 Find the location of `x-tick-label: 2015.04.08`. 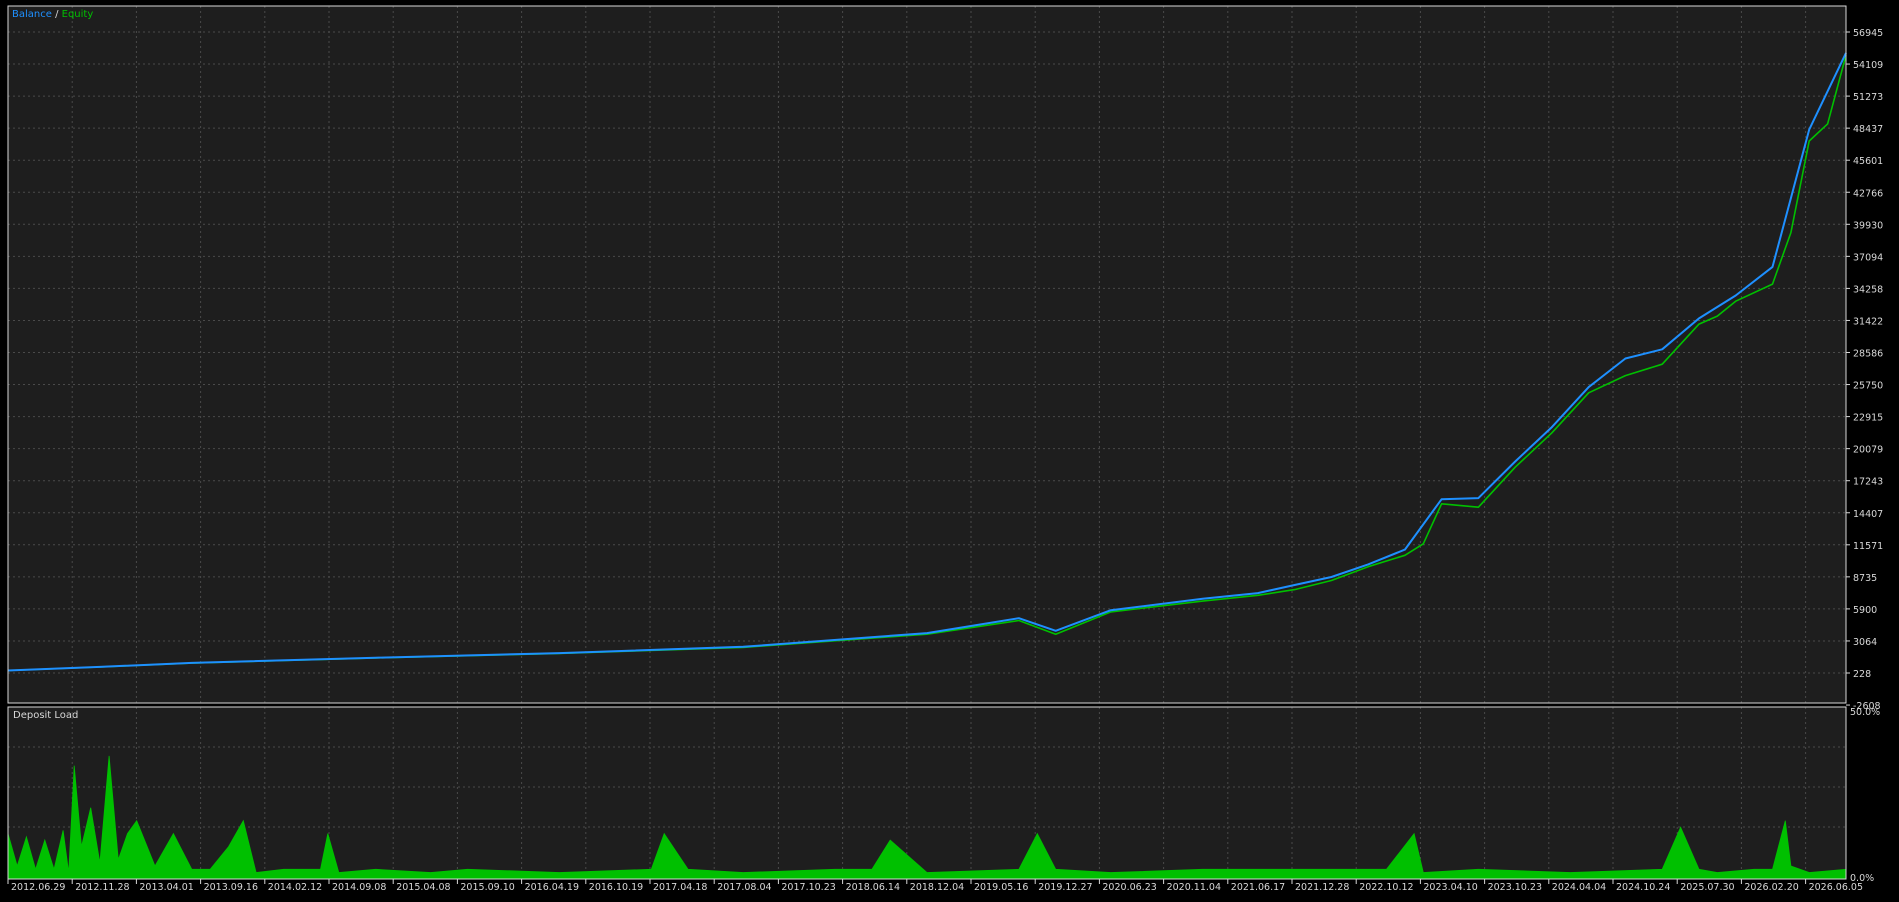

x-tick-label: 2015.04.08 is located at coordinates (423, 887).